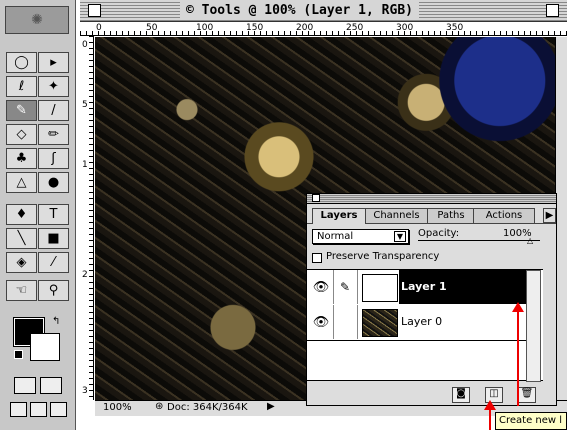 Image resolution: width=567 pixels, height=430 pixels. What do you see at coordinates (533, 326) in the screenshot?
I see `palette-scrollbar` at bounding box center [533, 326].